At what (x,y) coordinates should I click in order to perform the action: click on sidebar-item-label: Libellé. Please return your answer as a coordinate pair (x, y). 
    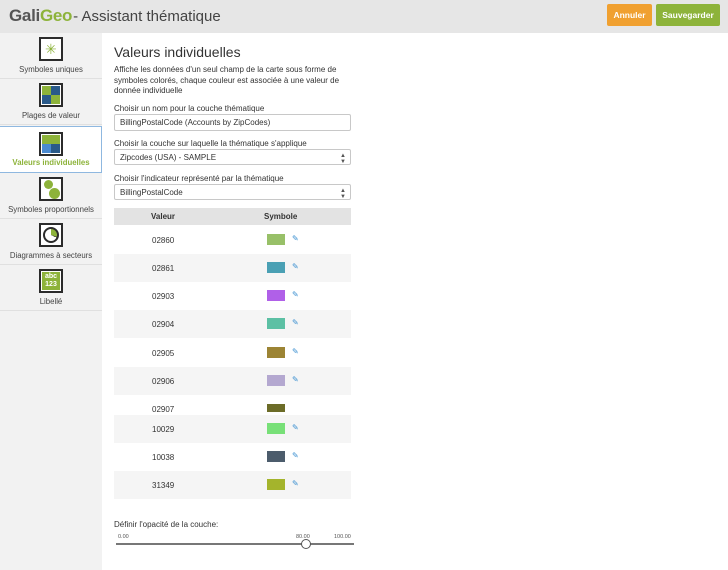
    Looking at the image, I should click on (51, 301).